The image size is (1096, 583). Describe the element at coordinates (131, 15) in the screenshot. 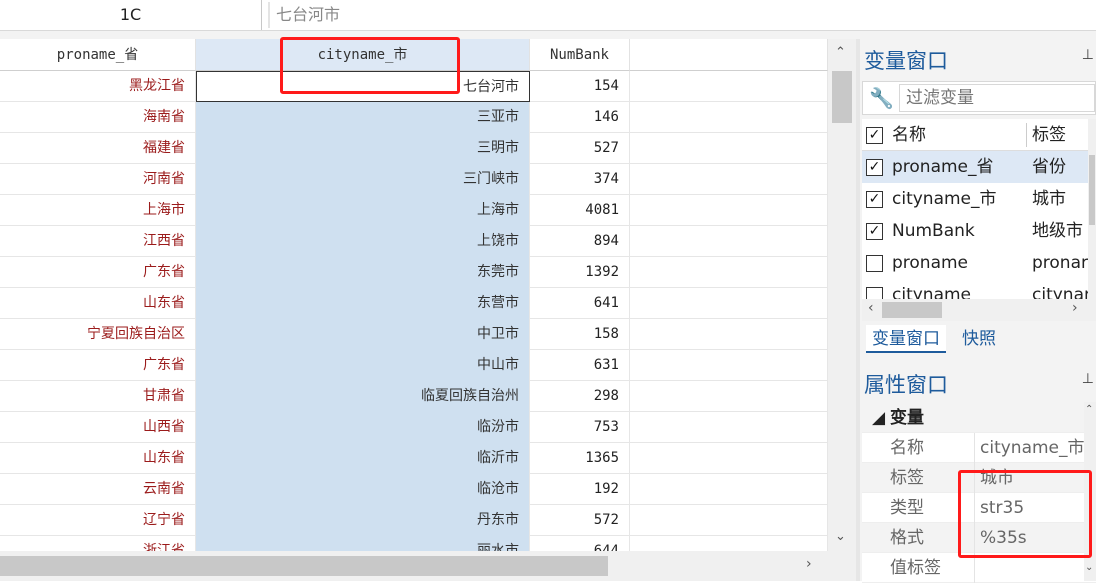

I see `cell-reference: 1C` at that location.